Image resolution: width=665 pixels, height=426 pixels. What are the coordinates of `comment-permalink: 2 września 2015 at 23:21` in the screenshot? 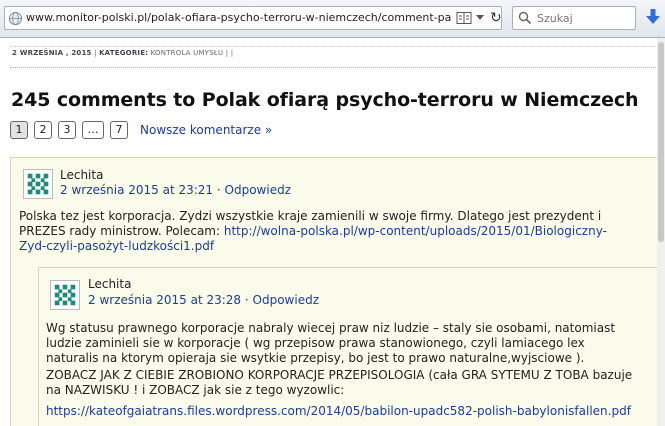 It's located at (136, 190).